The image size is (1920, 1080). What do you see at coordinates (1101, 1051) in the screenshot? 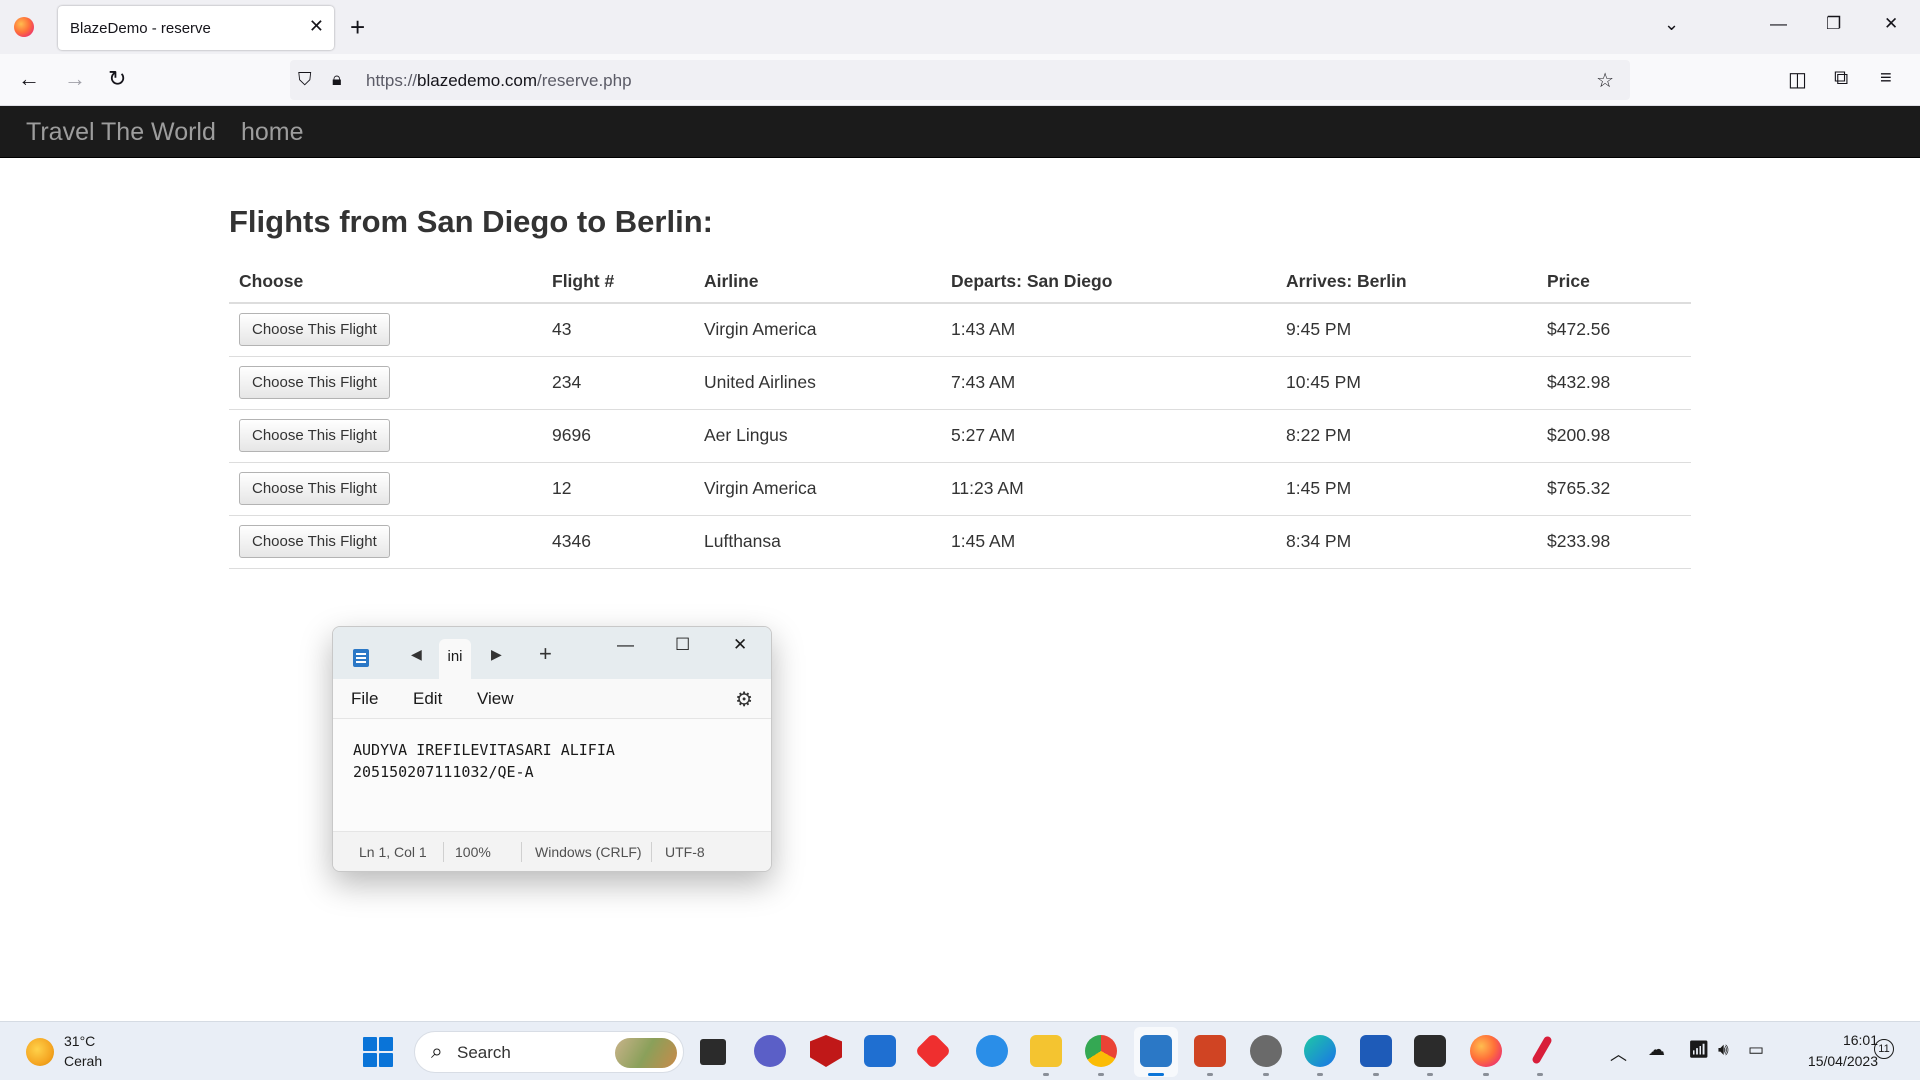
I see `chrome-icon` at bounding box center [1101, 1051].